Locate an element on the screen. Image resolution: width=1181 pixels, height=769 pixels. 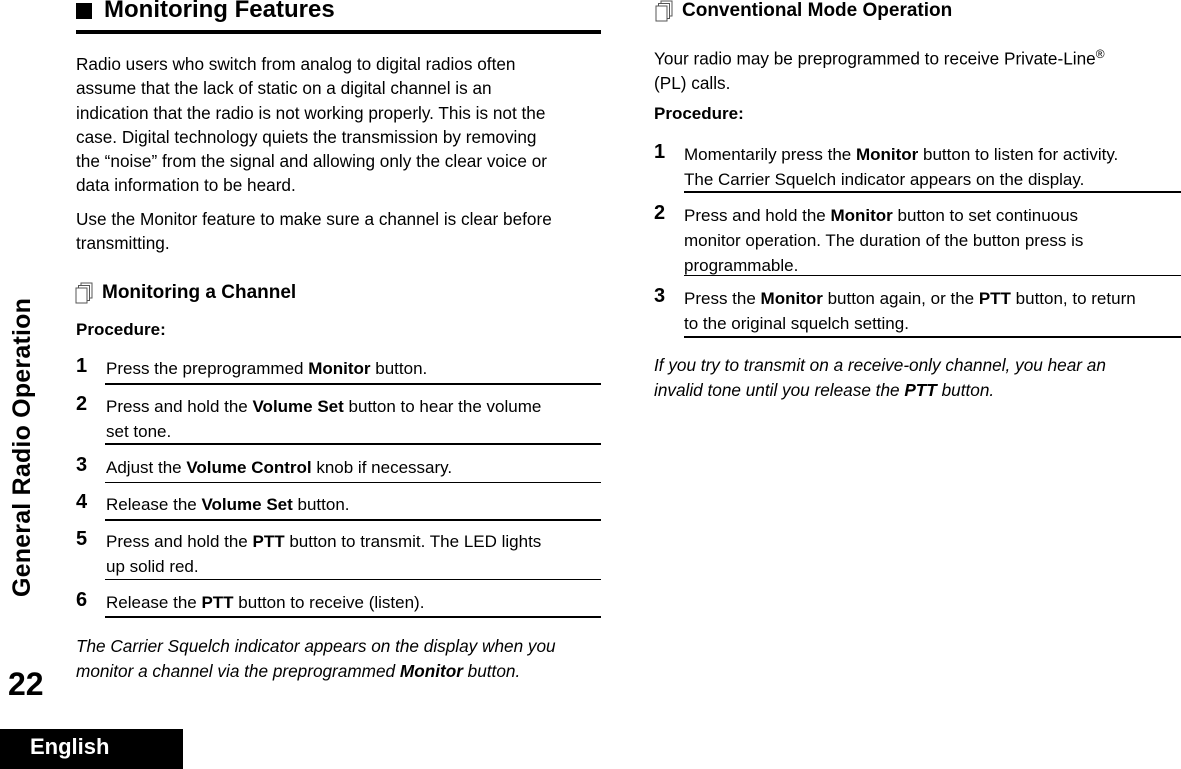
text-run: monitor a channel via the preprogrammed is located at coordinates (238, 671).